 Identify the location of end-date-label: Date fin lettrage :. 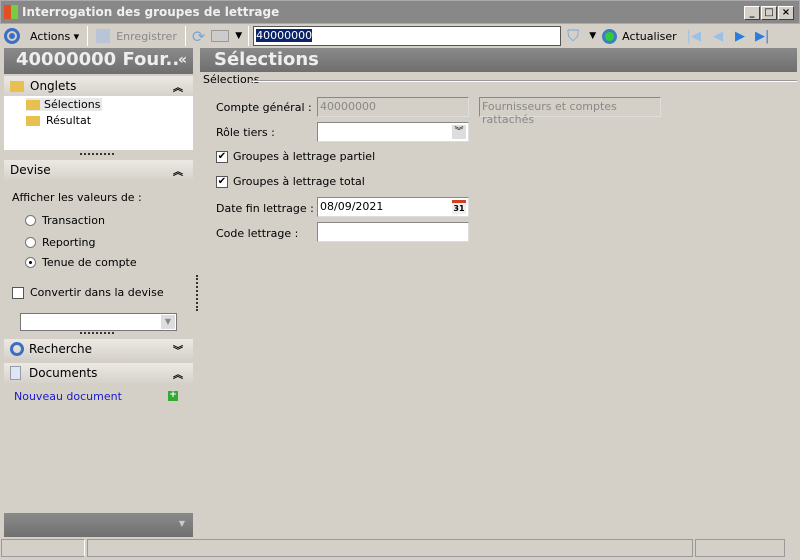
(265, 208).